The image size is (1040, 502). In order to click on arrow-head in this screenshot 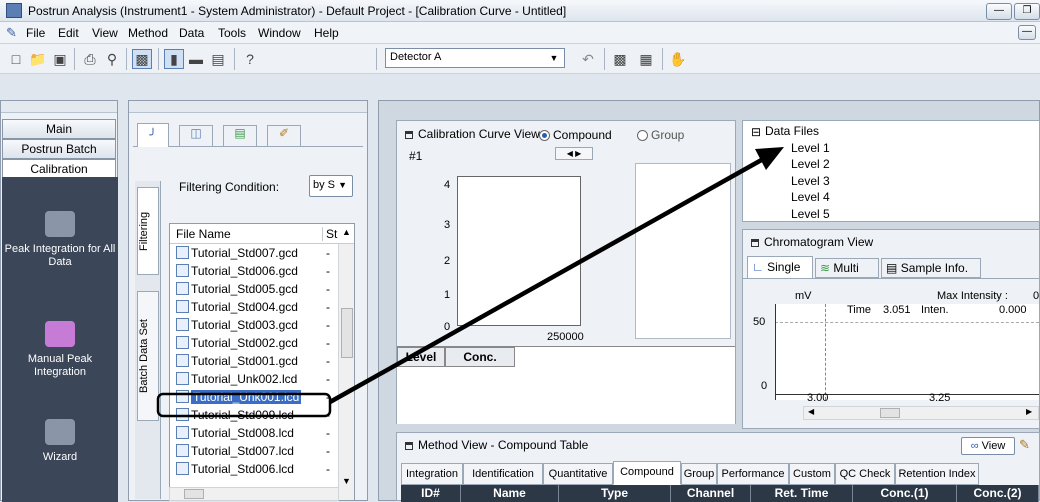, I will do `click(769, 158)`.